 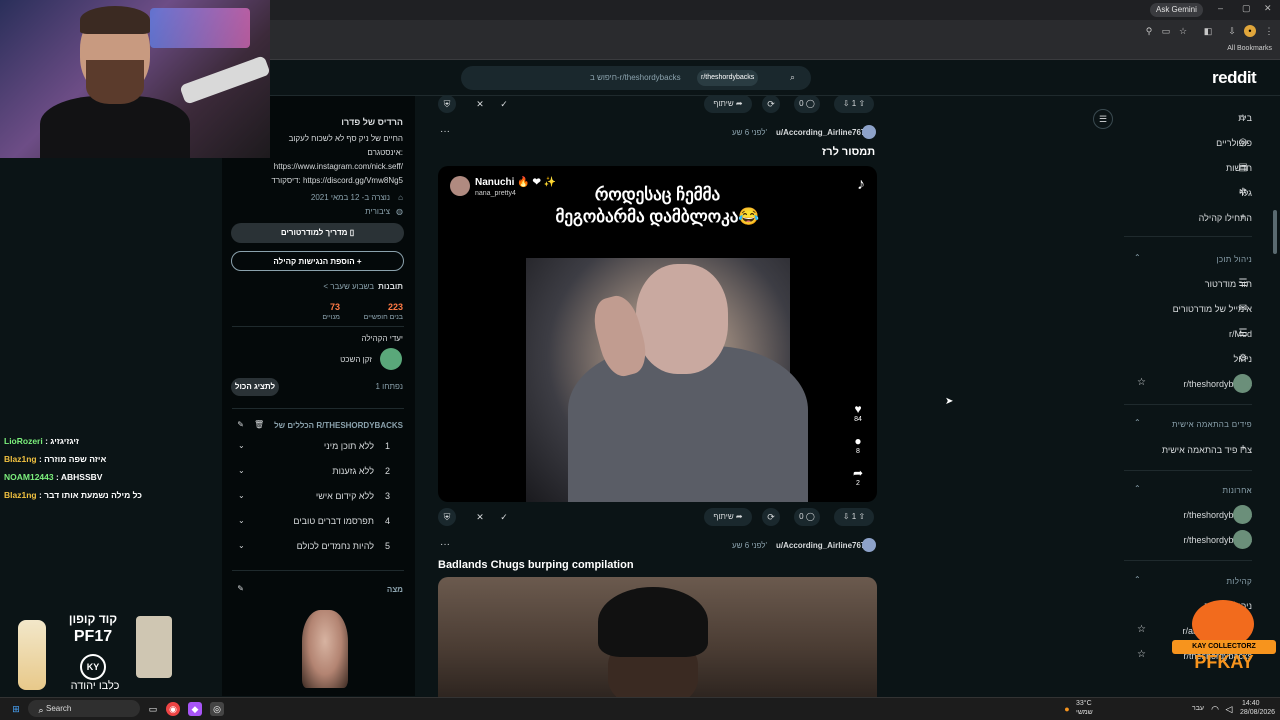 What do you see at coordinates (1166, 31) in the screenshot?
I see `cast-icon: ▭` at bounding box center [1166, 31].